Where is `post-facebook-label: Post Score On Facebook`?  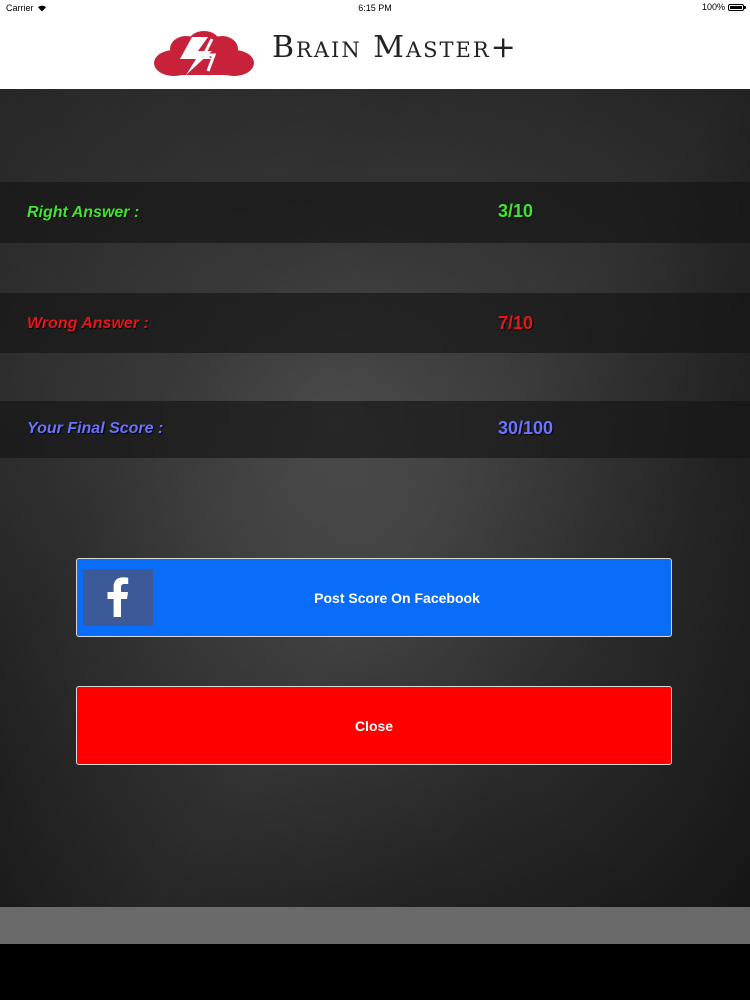
post-facebook-label: Post Score On Facebook is located at coordinates (397, 598).